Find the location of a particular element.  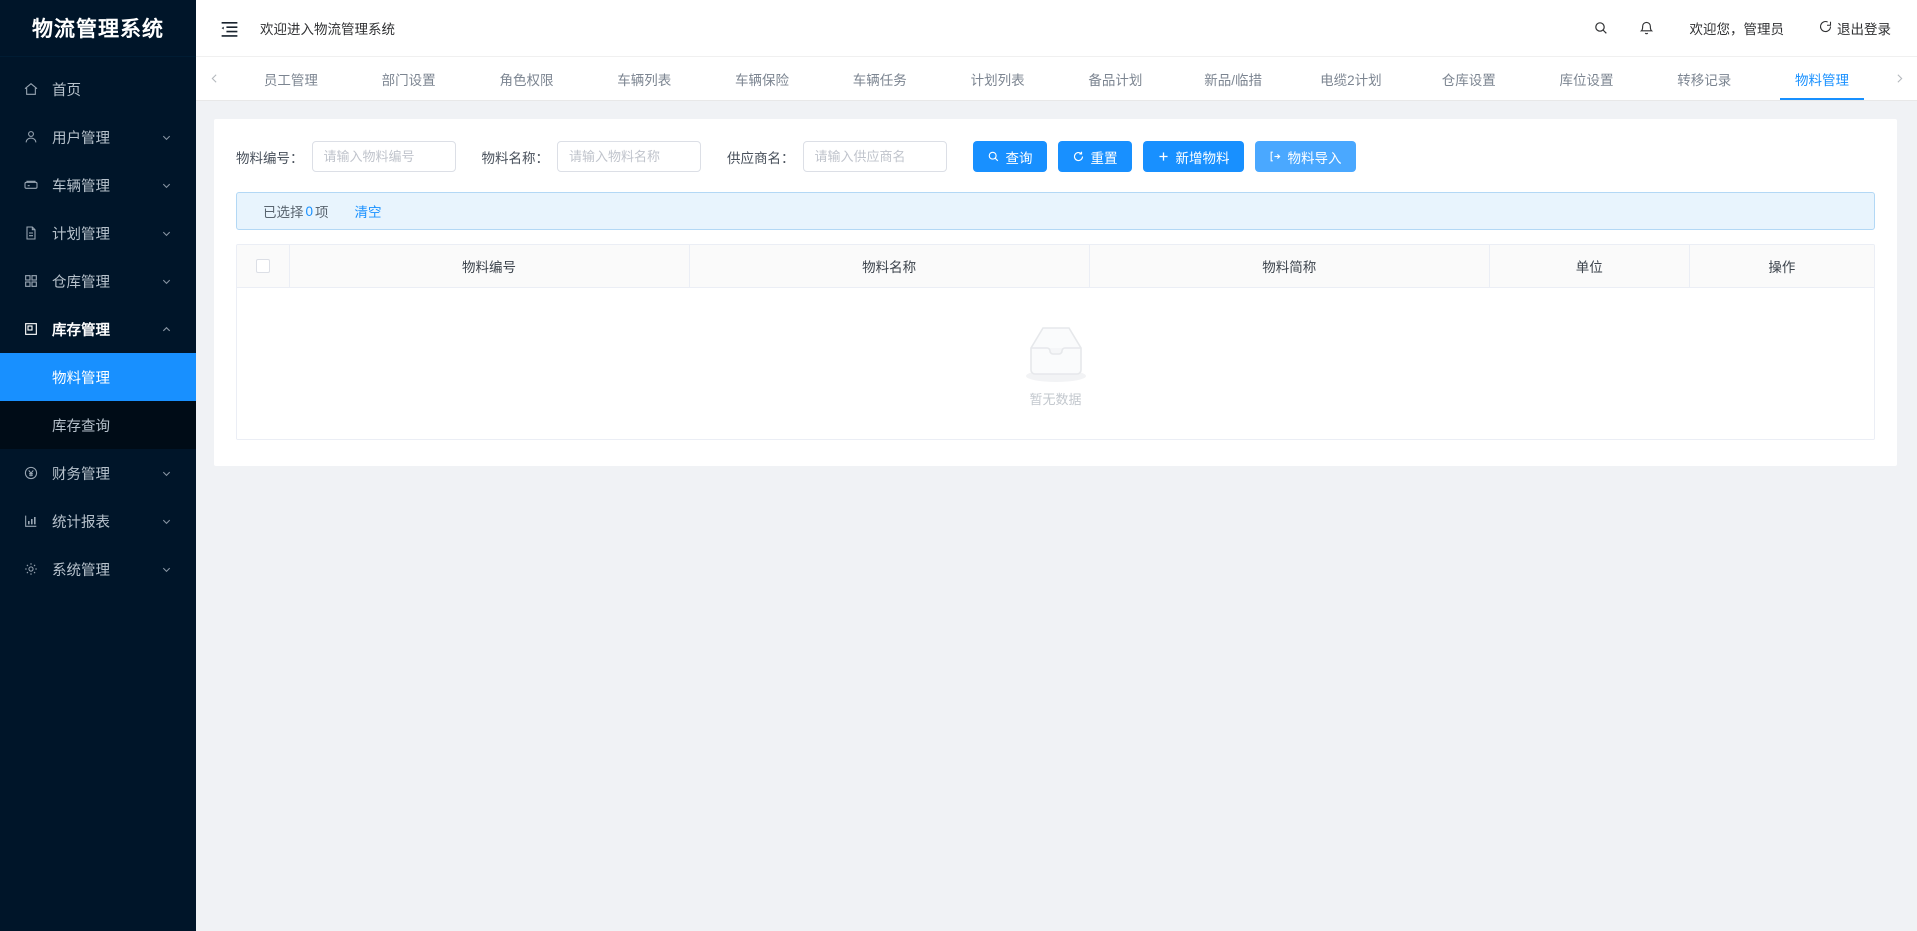

tab-role-permissions: 角色权限 is located at coordinates (527, 78).